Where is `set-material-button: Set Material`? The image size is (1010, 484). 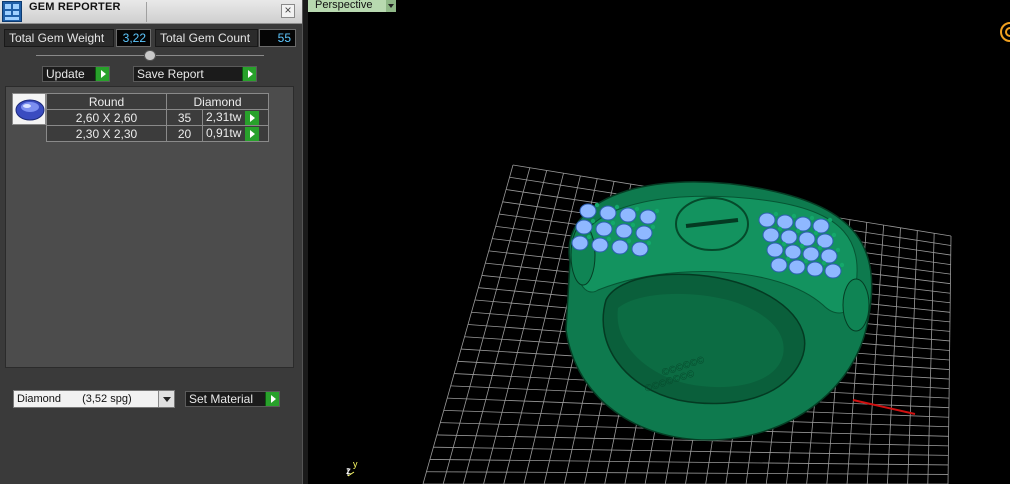
set-material-button: Set Material is located at coordinates (232, 399).